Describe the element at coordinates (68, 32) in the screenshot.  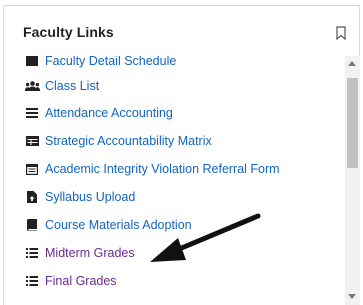
I see `panel-title: Faculty Links` at that location.